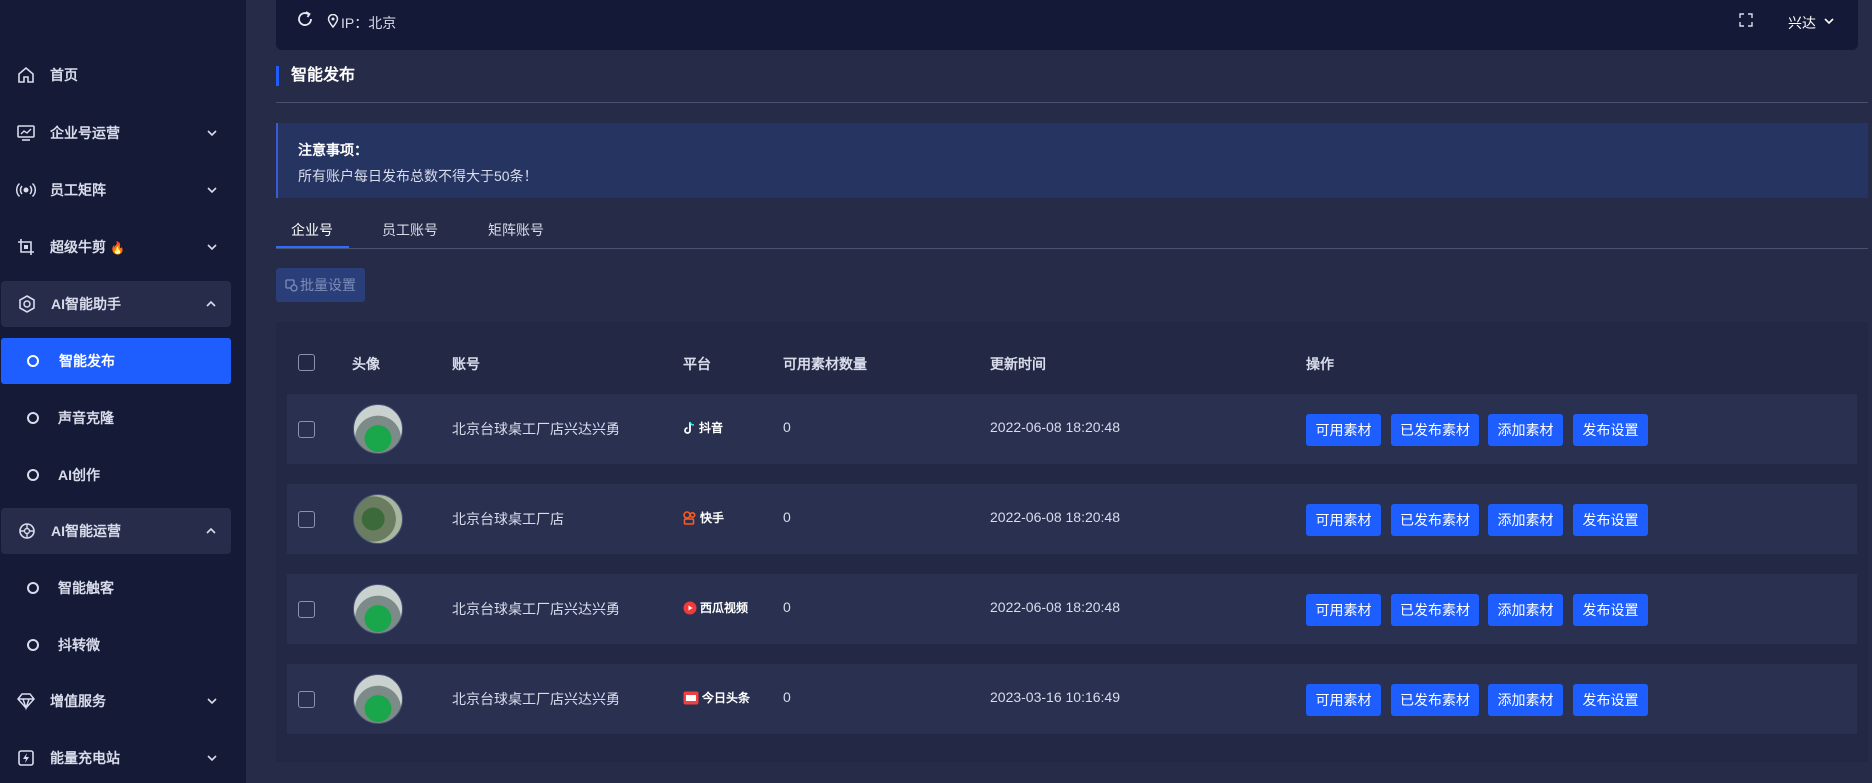 Image resolution: width=1872 pixels, height=783 pixels. Describe the element at coordinates (516, 230) in the screenshot. I see `tab-matrix: 矩阵账号` at that location.